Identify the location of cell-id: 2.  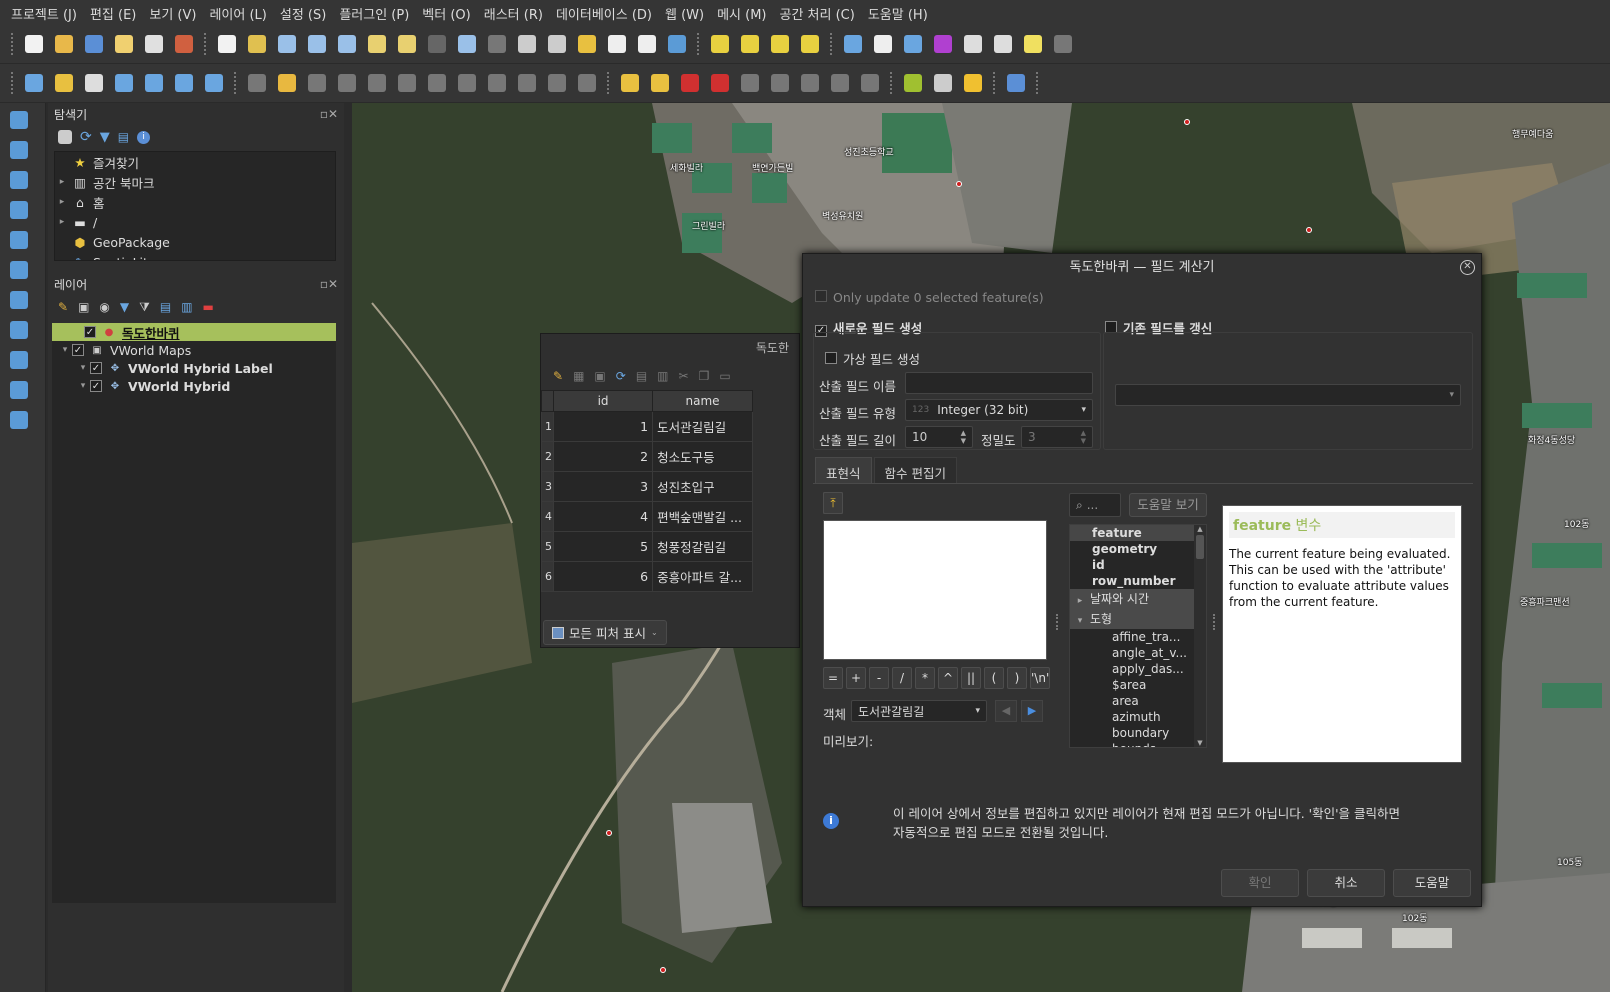
(603, 456).